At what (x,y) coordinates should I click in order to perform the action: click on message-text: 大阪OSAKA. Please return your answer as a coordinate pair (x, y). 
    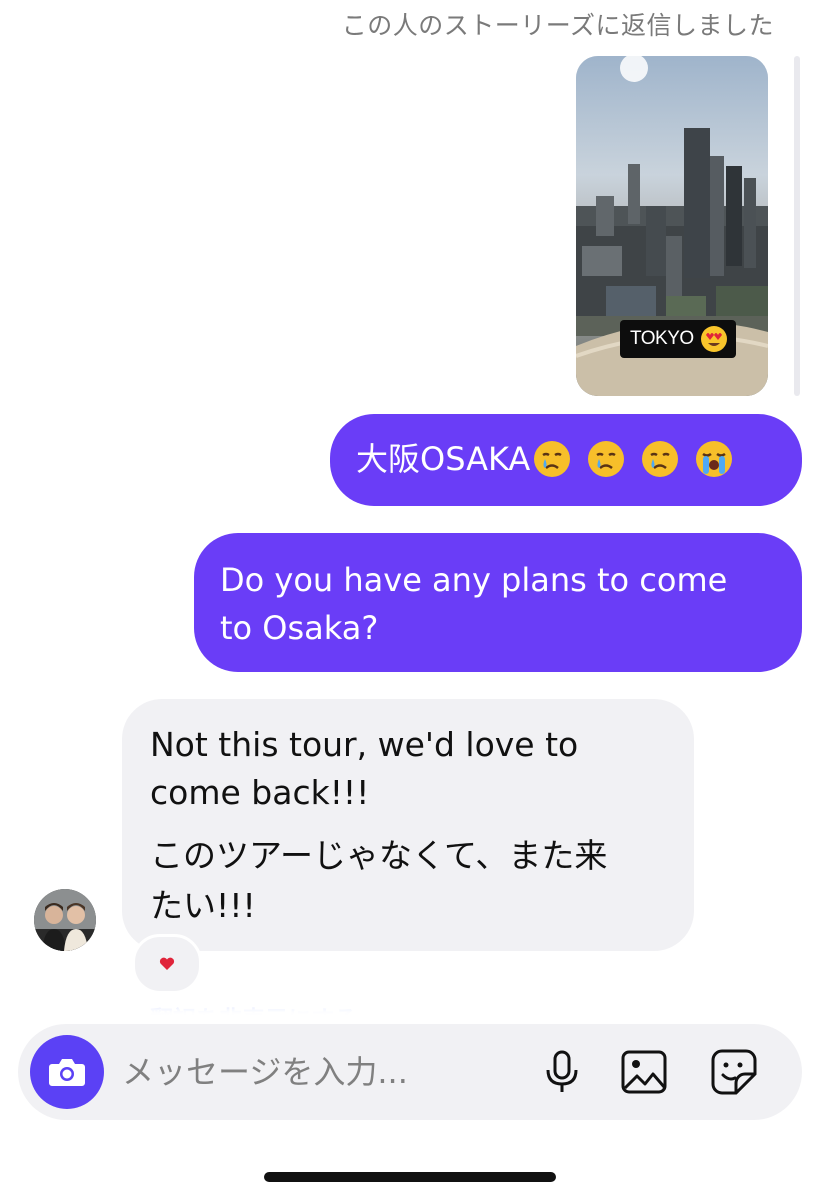
    Looking at the image, I should click on (443, 459).